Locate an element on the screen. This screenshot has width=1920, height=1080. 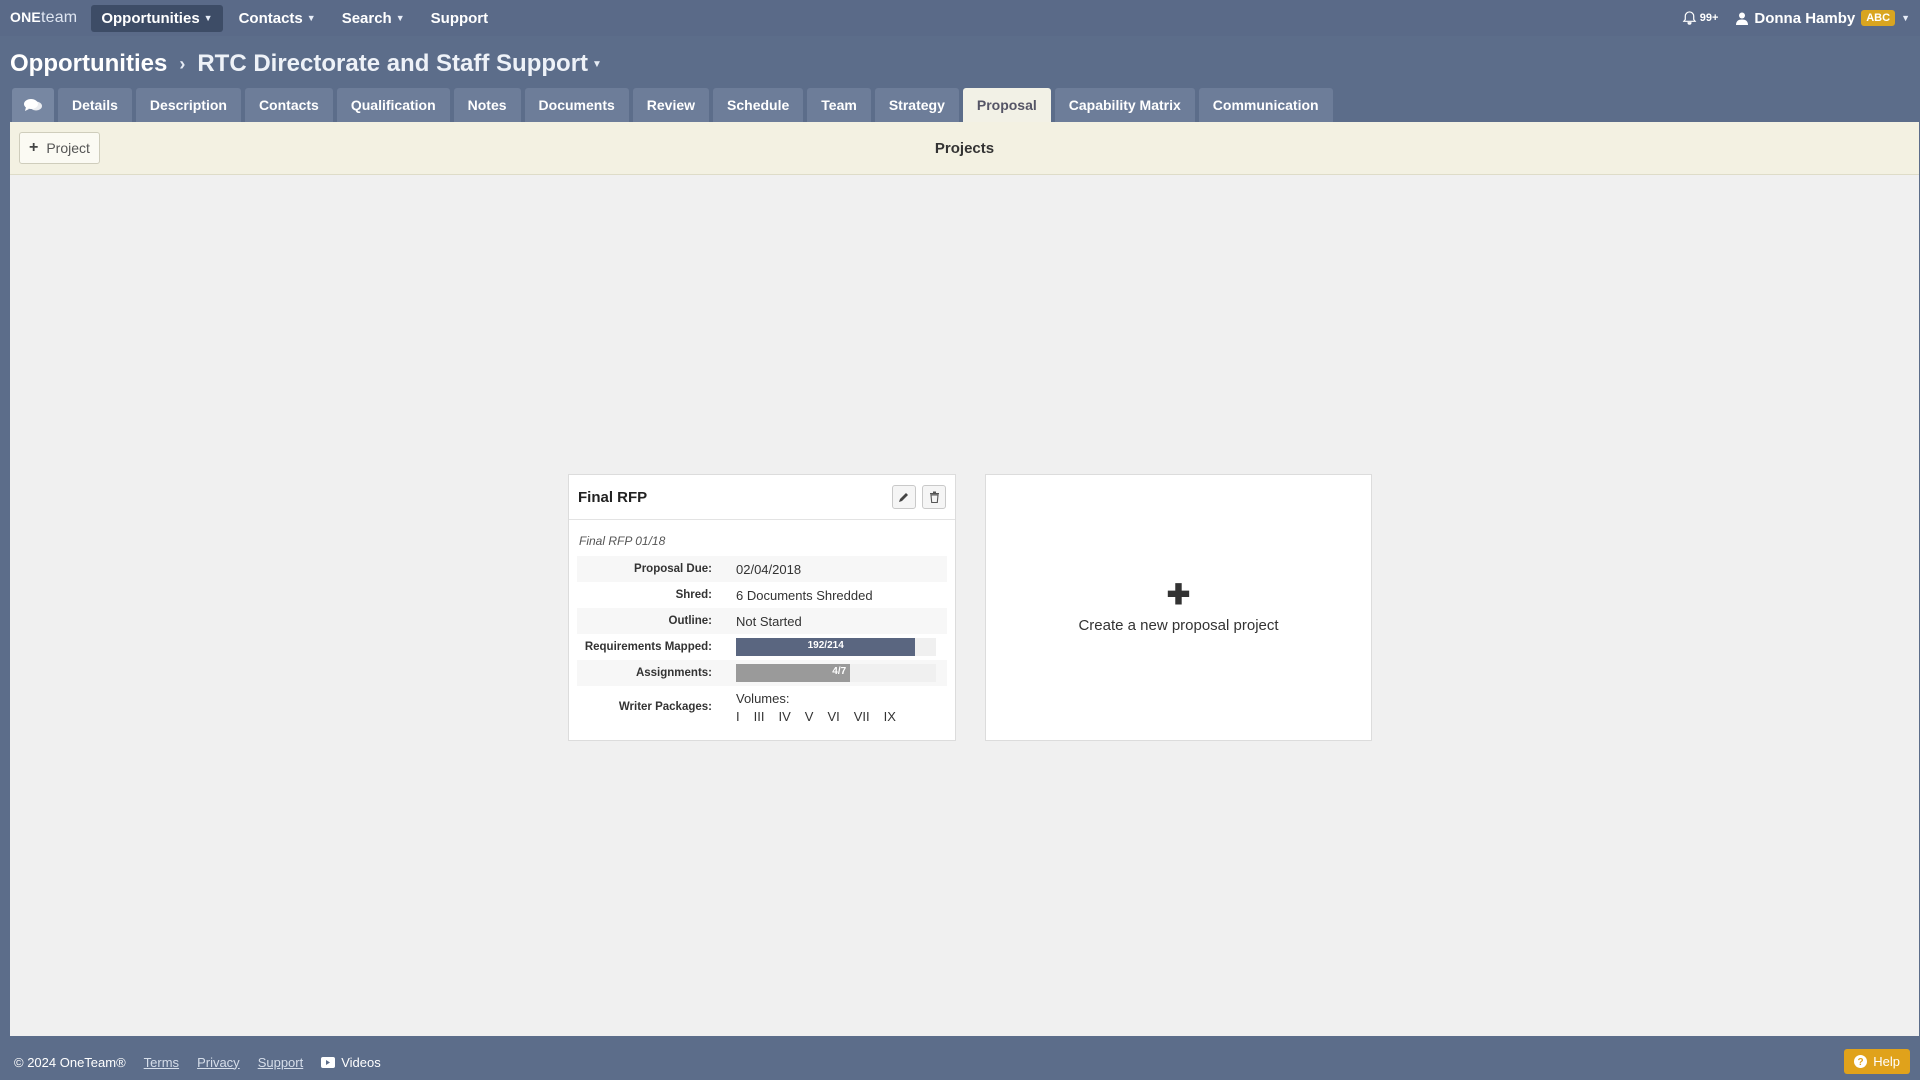
nav-opportunities: Opportunities ▼ is located at coordinates (157, 18).